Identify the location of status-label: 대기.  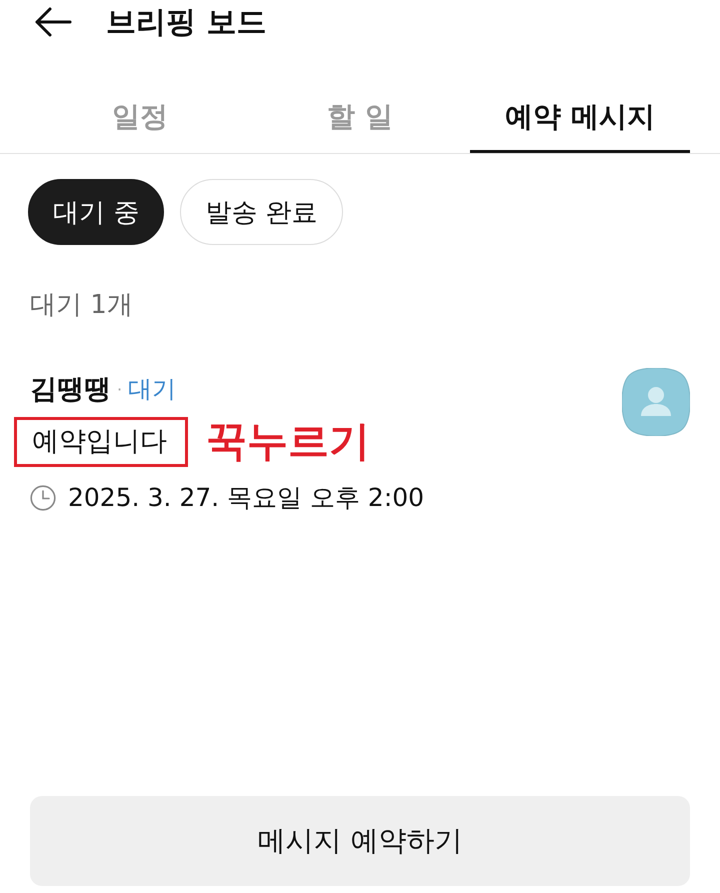
(152, 389).